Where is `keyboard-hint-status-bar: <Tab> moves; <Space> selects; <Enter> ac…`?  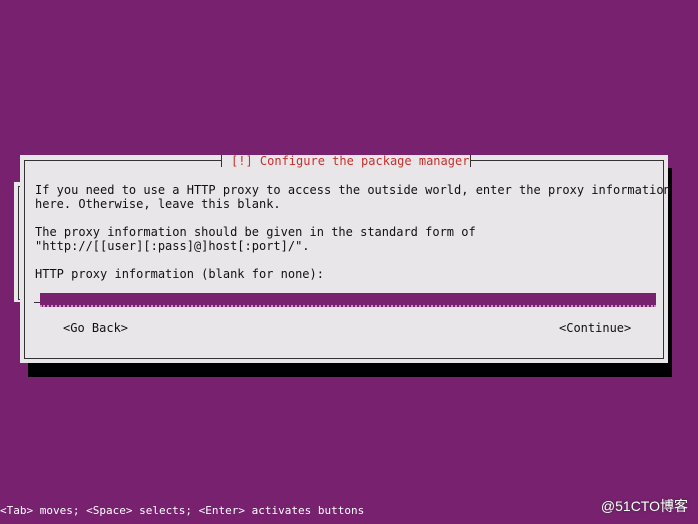 keyboard-hint-status-bar: <Tab> moves; <Space> selects; <Enter> ac… is located at coordinates (182, 510).